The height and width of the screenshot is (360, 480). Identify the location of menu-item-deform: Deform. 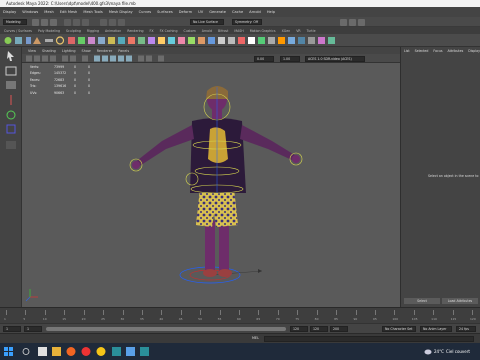
(185, 12).